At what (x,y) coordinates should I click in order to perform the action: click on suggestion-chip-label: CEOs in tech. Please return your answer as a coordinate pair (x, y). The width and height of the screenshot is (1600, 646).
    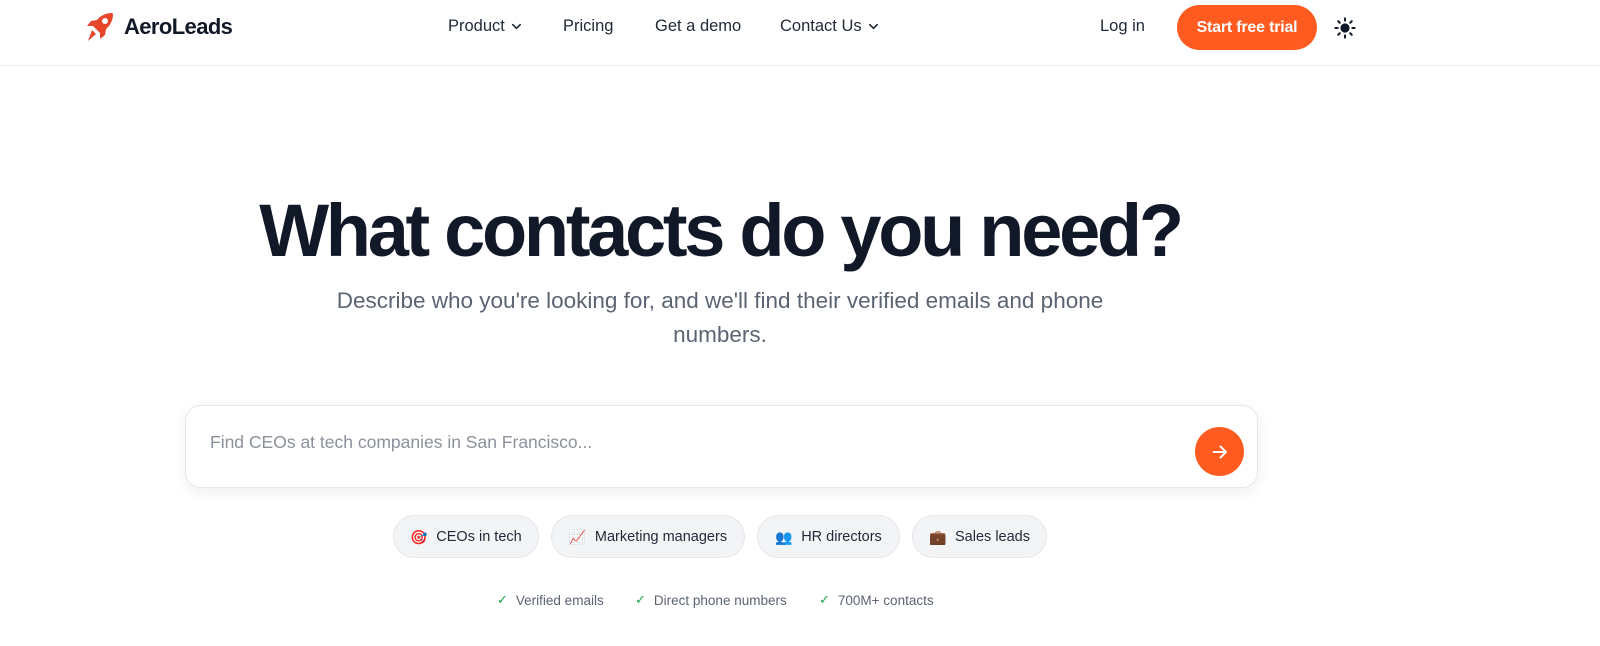
    Looking at the image, I should click on (479, 536).